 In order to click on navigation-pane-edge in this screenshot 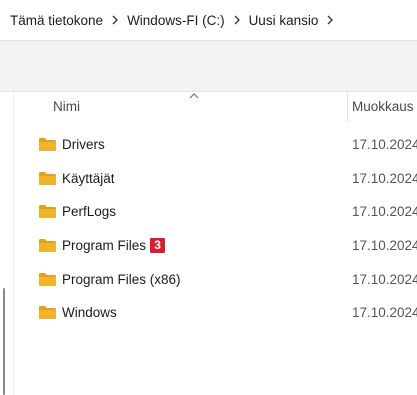, I will do `click(7, 243)`.